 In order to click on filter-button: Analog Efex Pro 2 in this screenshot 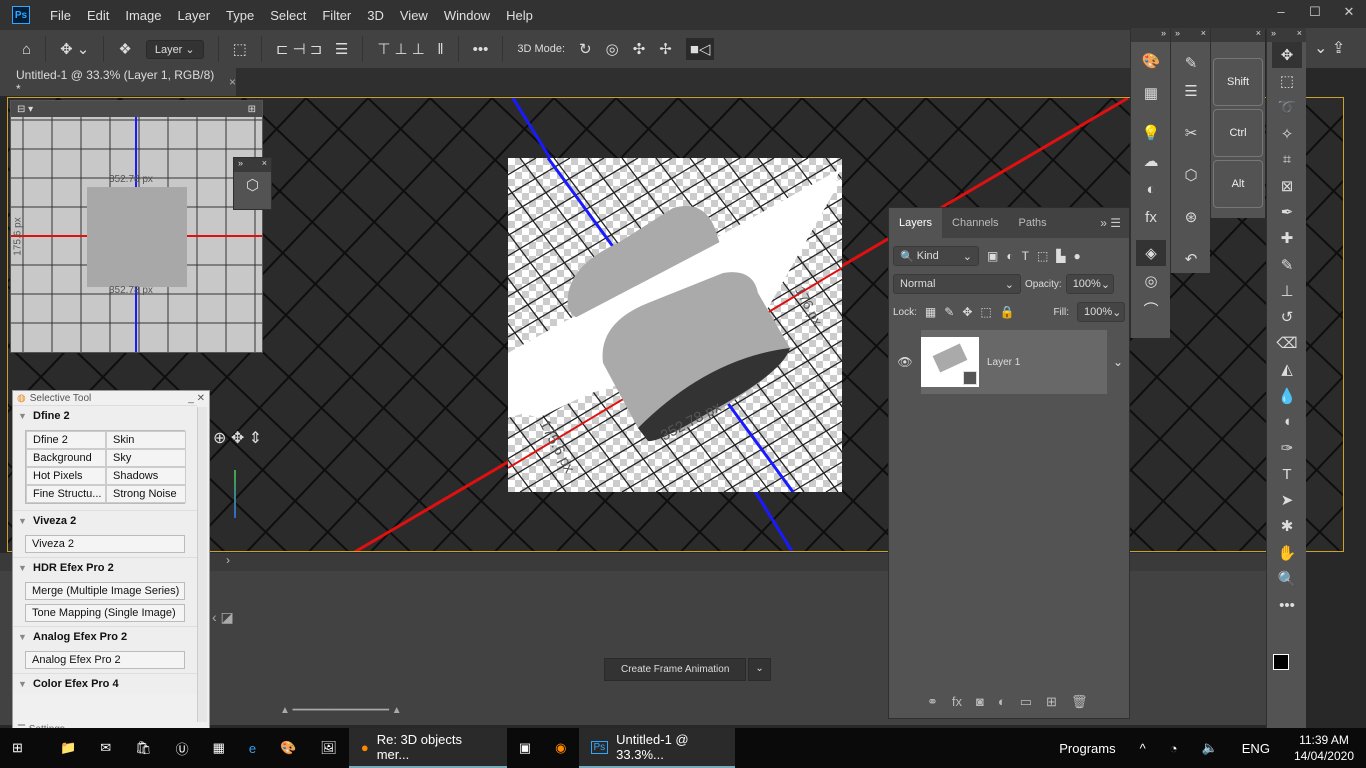, I will do `click(105, 660)`.